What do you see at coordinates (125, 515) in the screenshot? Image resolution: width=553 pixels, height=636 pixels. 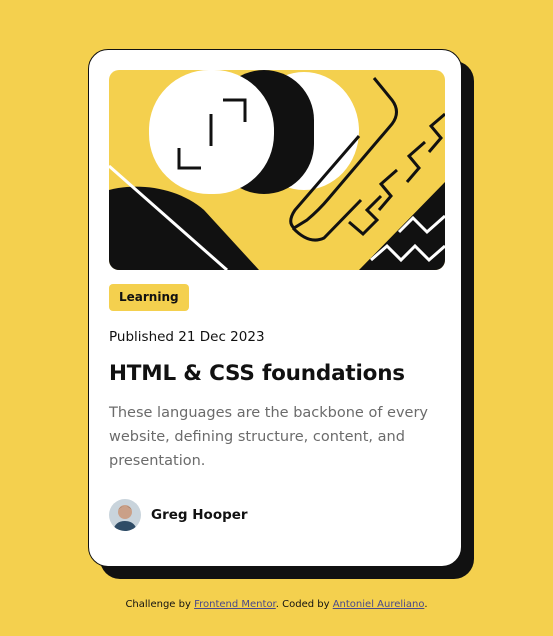 I see `avatar` at bounding box center [125, 515].